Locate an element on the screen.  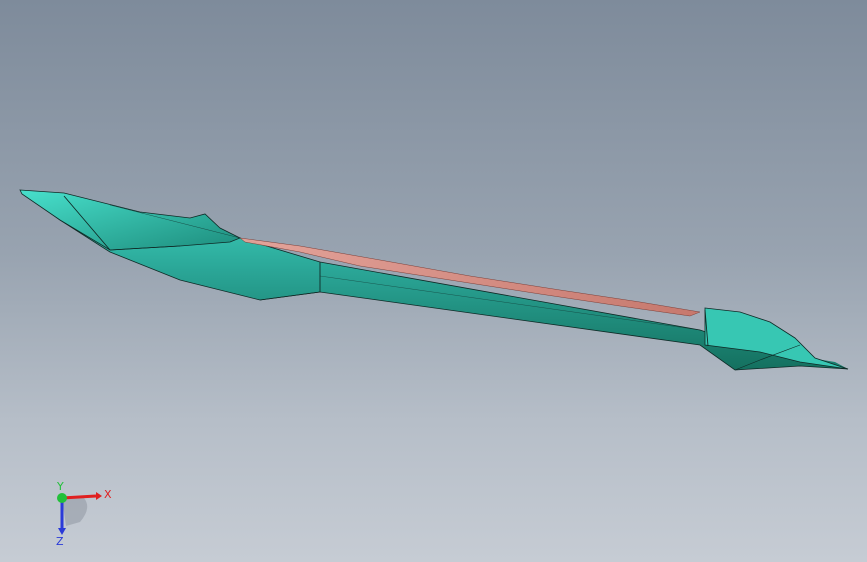
coordinate-triad: X Y Z is located at coordinates (84, 514).